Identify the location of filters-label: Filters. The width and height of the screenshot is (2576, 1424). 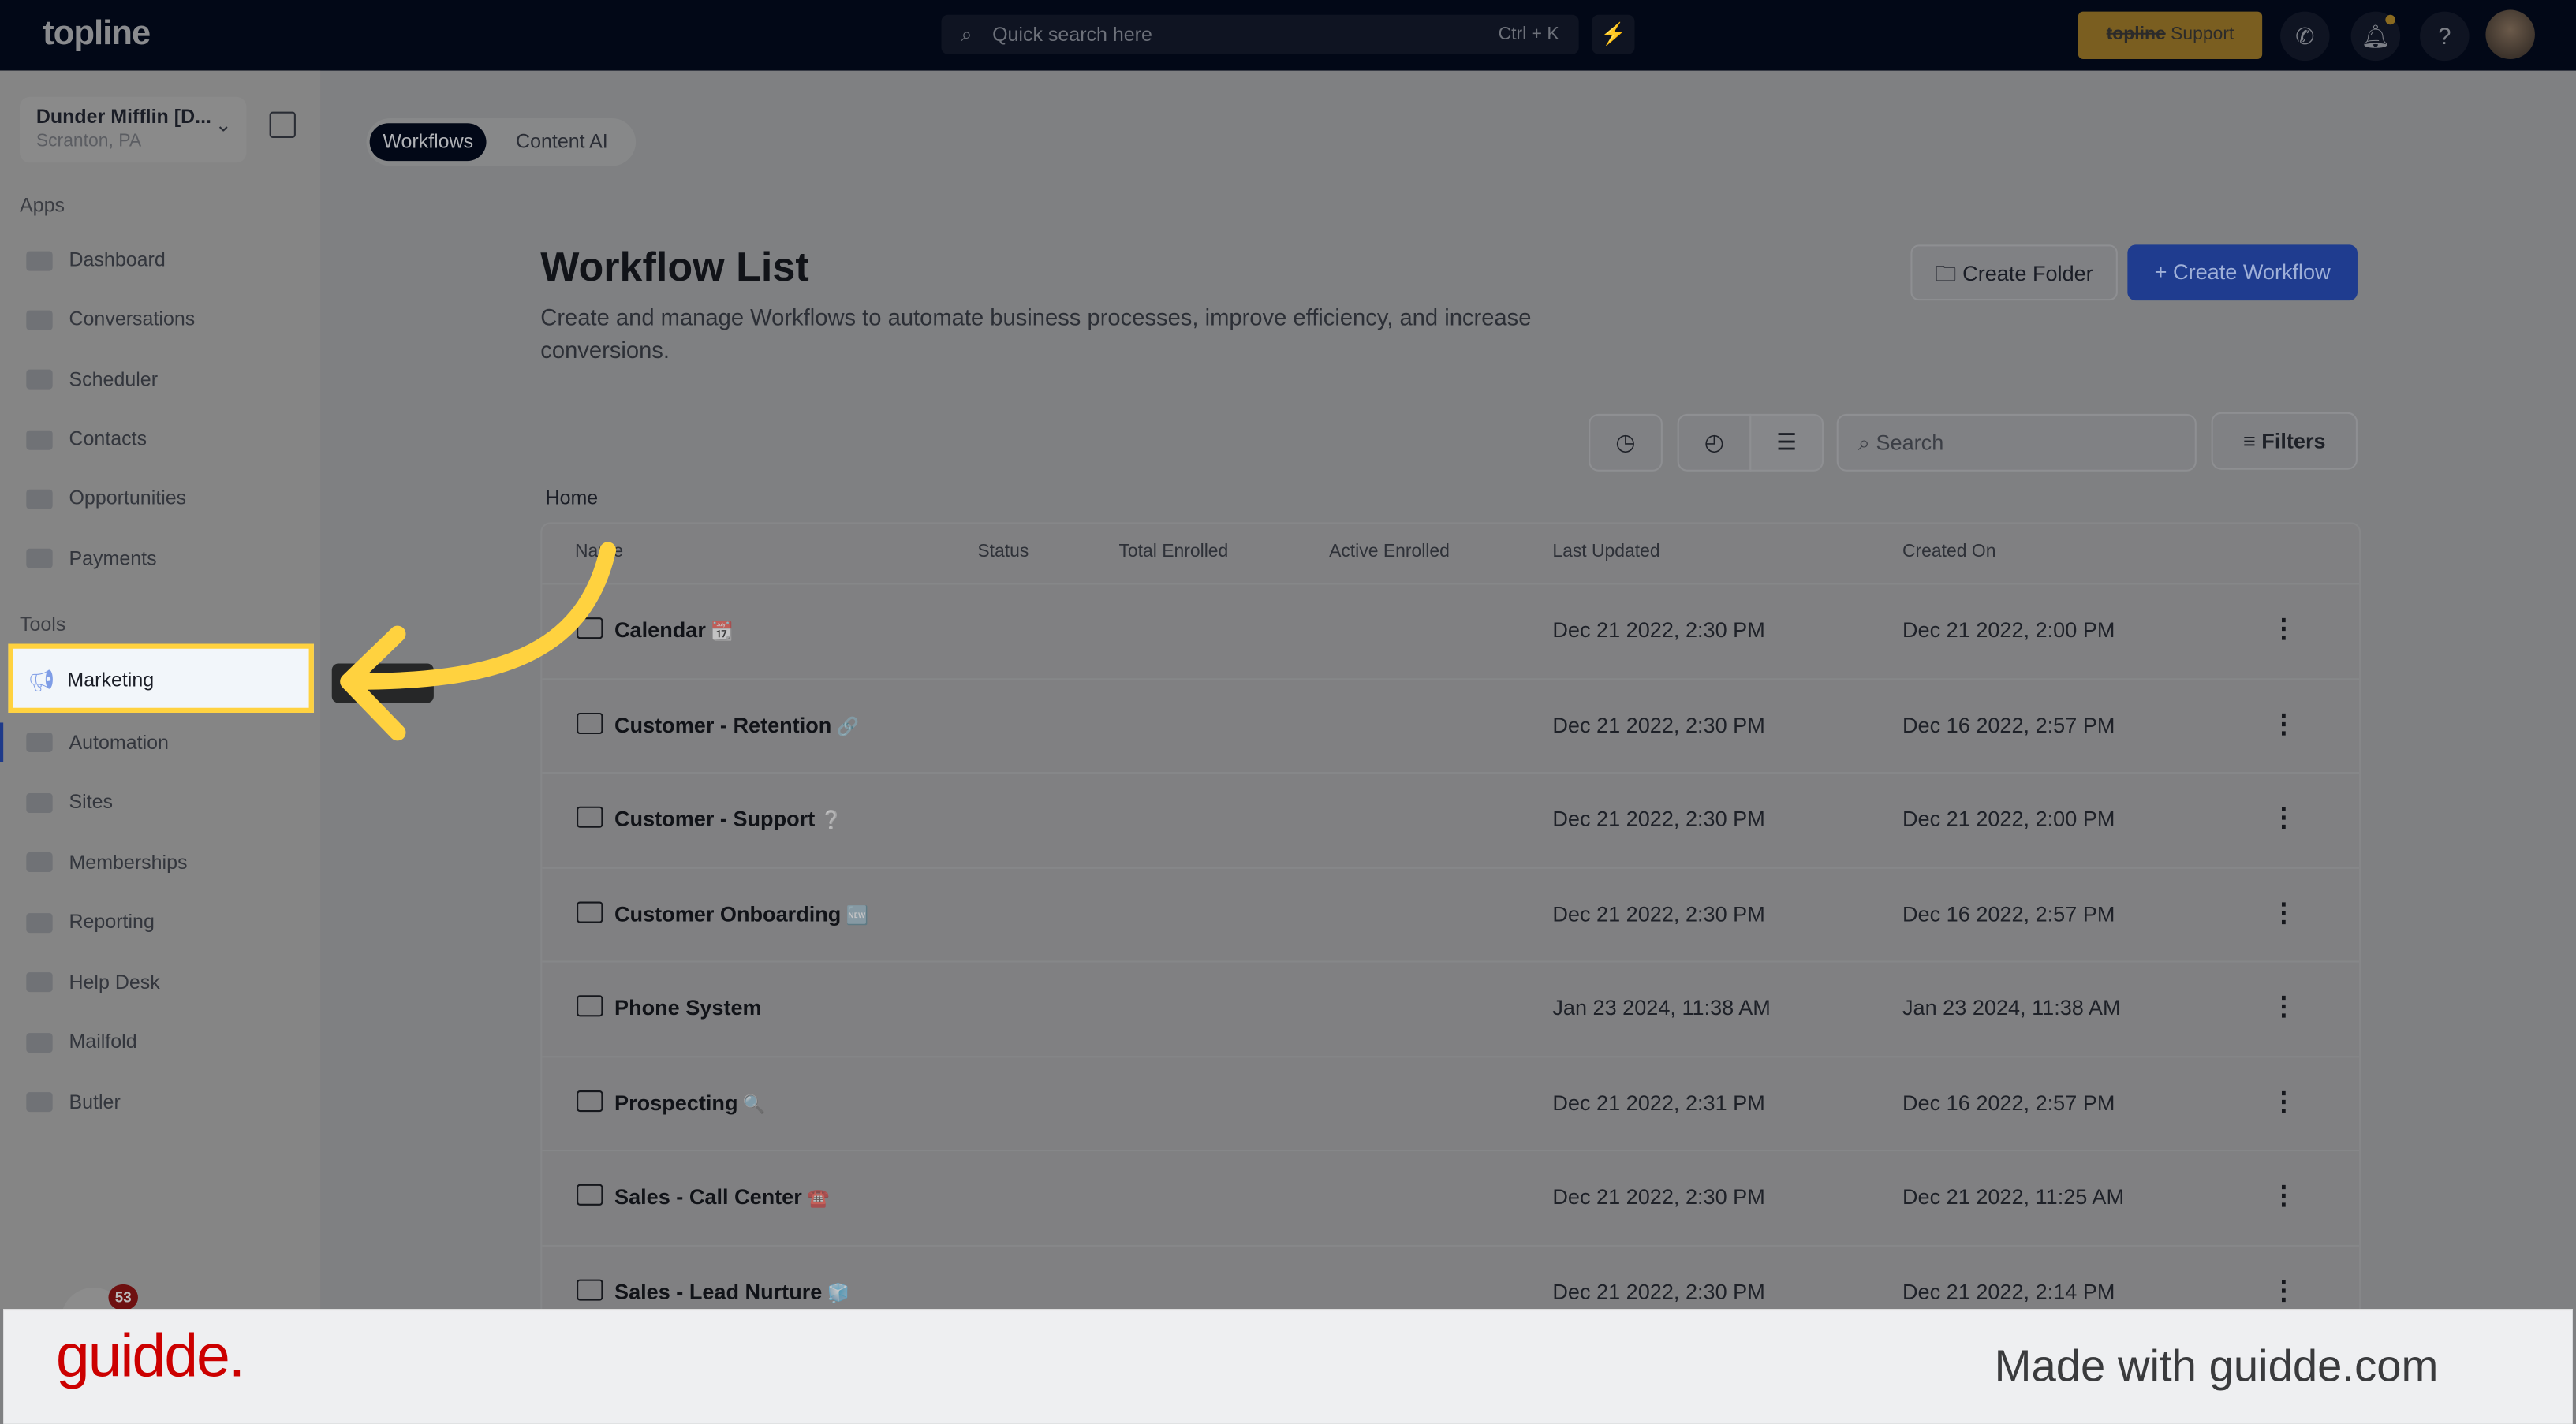
(2293, 440).